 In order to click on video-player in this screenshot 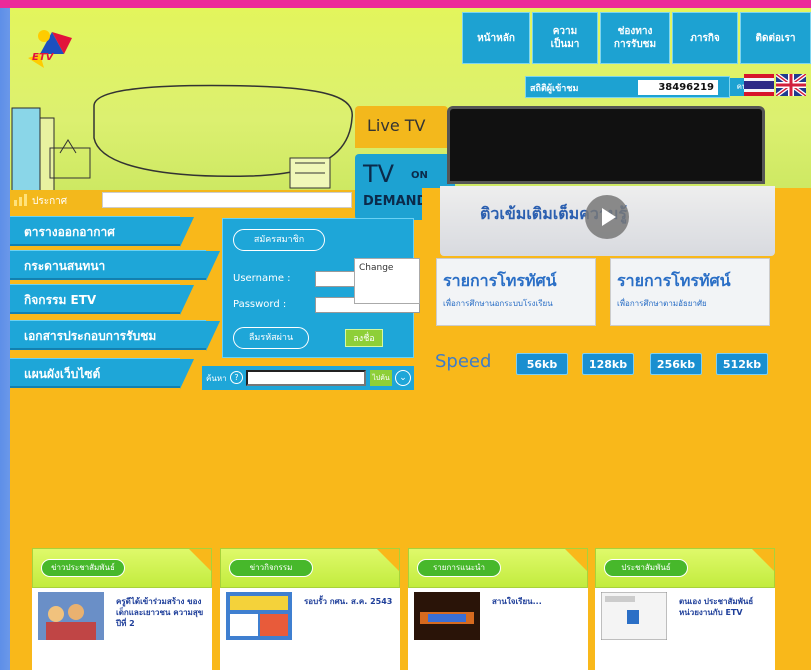, I will do `click(606, 145)`.